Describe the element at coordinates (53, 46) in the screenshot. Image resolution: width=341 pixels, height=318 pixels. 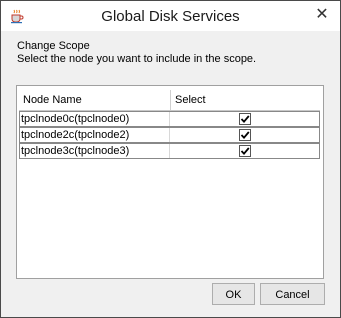
I see `scope-heading: Change Scope` at that location.